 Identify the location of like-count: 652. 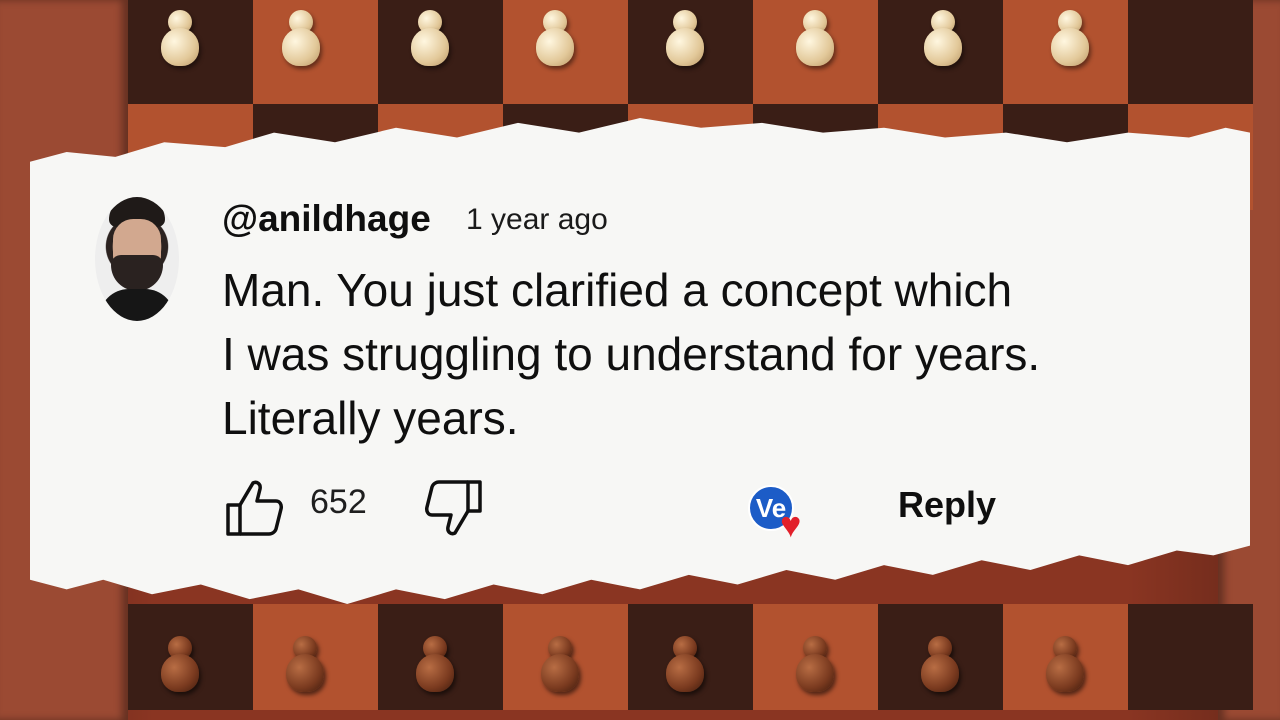
(338, 502).